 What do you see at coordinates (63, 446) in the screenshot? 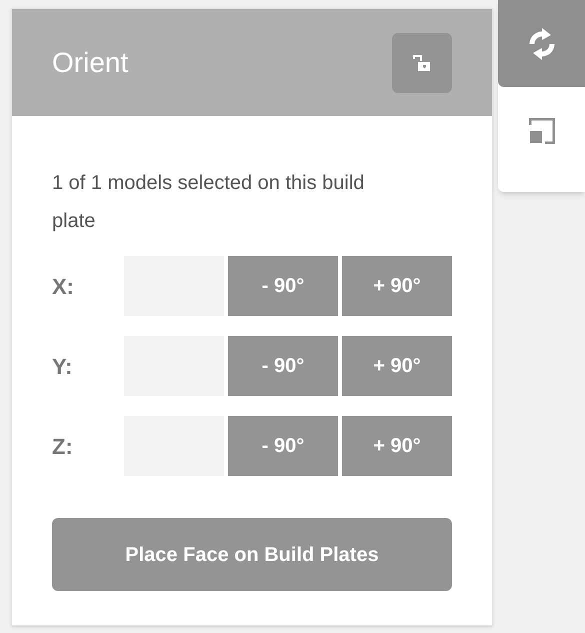
I see `axis-label: Z:` at bounding box center [63, 446].